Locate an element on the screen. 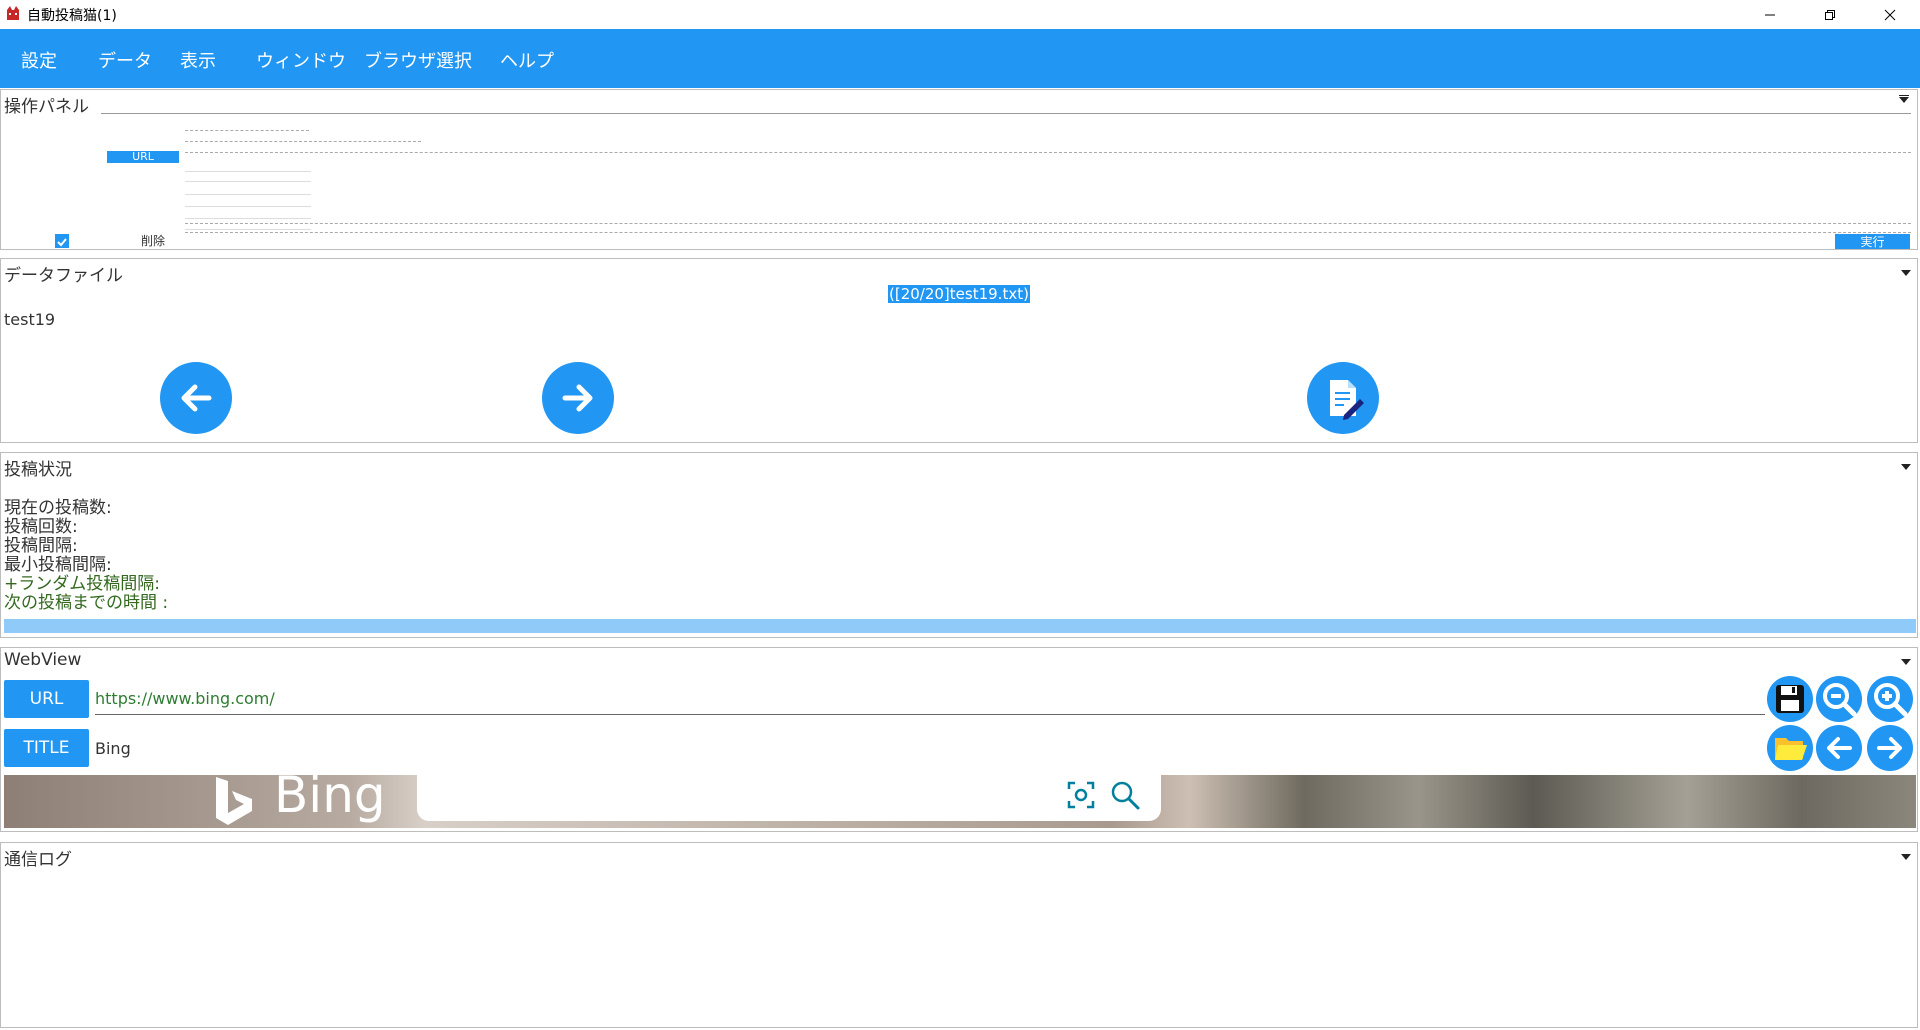  webview-page-title: Bing is located at coordinates (113, 748).